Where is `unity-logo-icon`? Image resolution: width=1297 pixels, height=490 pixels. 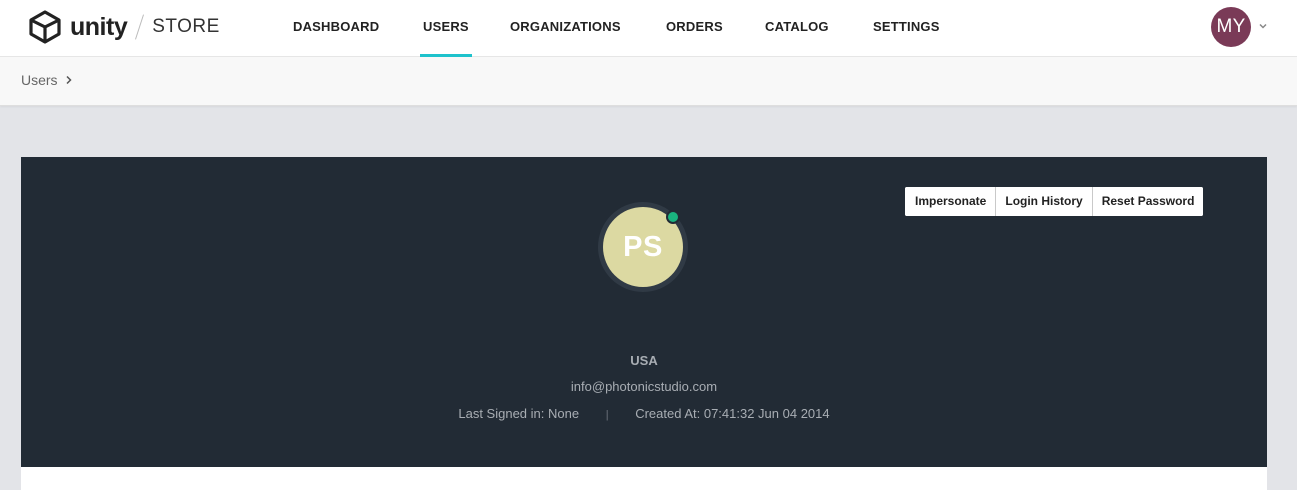 unity-logo-icon is located at coordinates (45, 27).